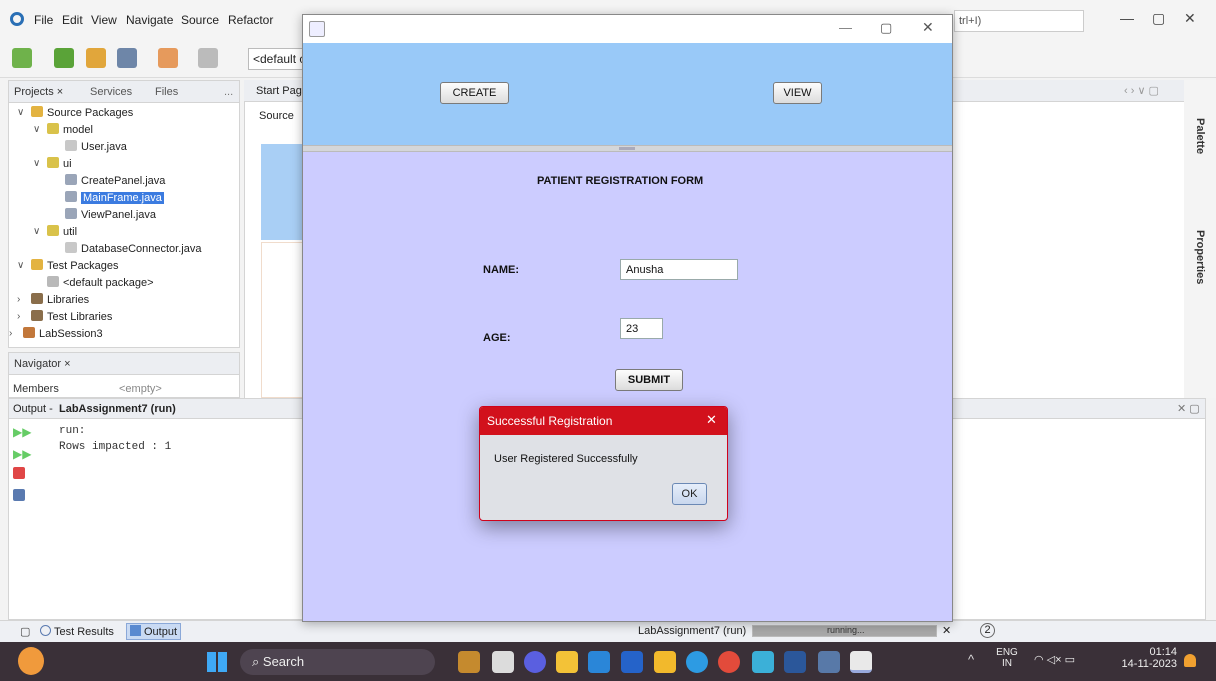 Image resolution: width=1216 pixels, height=681 pixels. I want to click on widgets-icon, so click(31, 661).